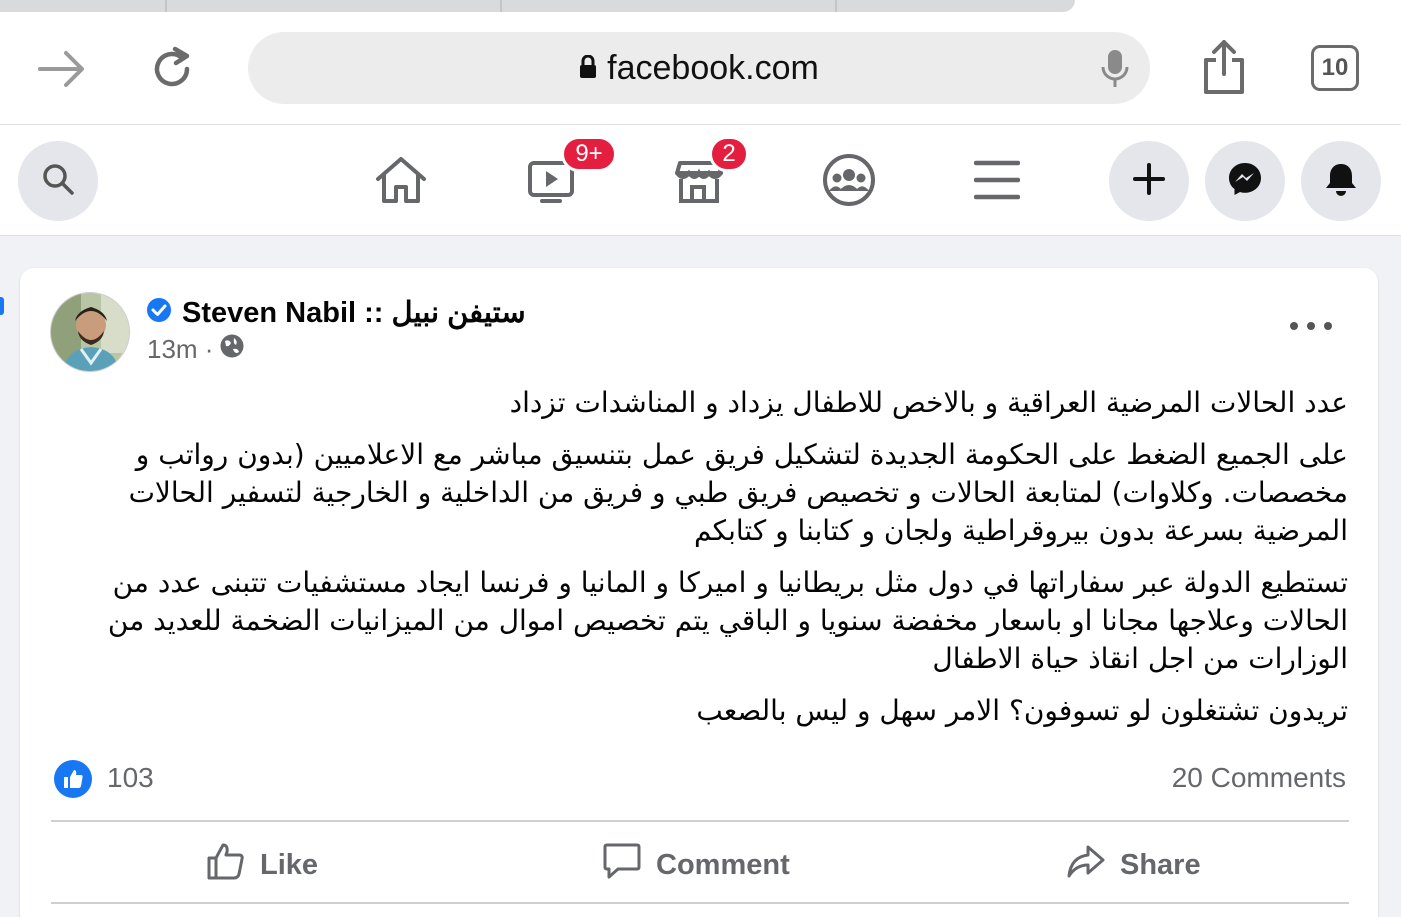 The height and width of the screenshot is (917, 1401). What do you see at coordinates (588, 68) in the screenshot?
I see `lock-icon` at bounding box center [588, 68].